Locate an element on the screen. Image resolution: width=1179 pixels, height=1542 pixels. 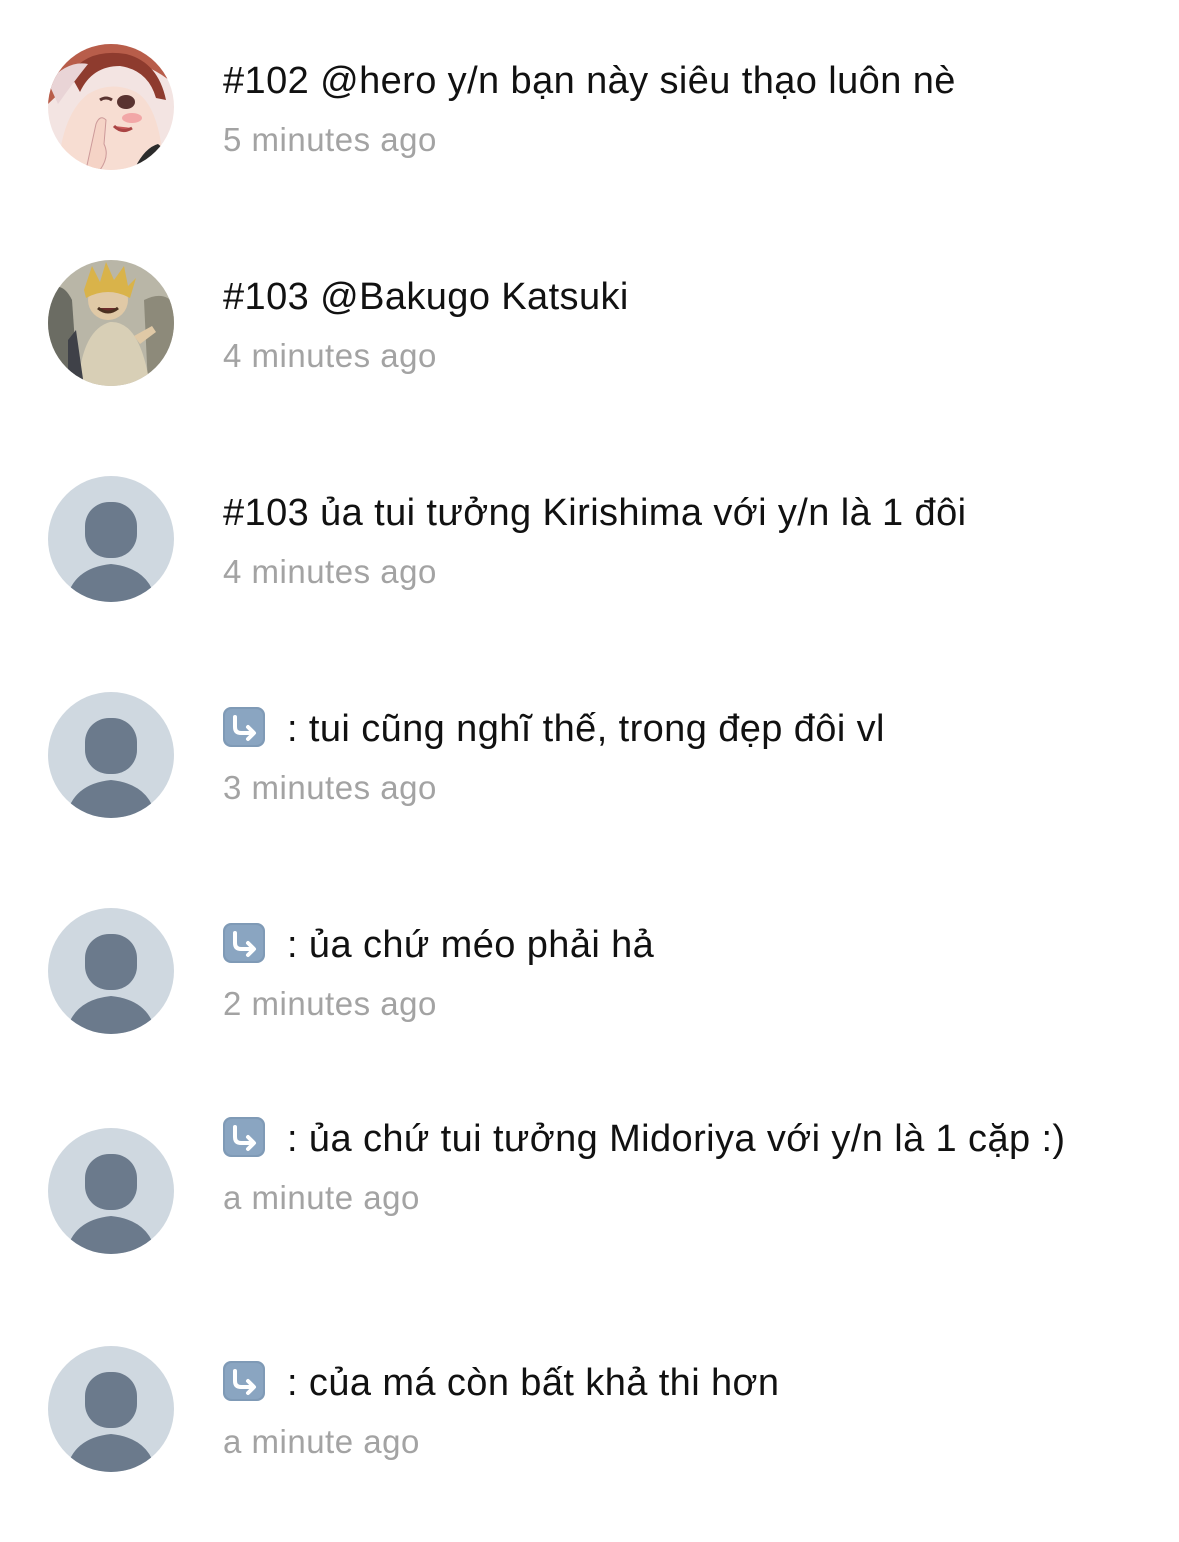
comment-timestamp: 5 minutes ago is located at coordinates (330, 139).